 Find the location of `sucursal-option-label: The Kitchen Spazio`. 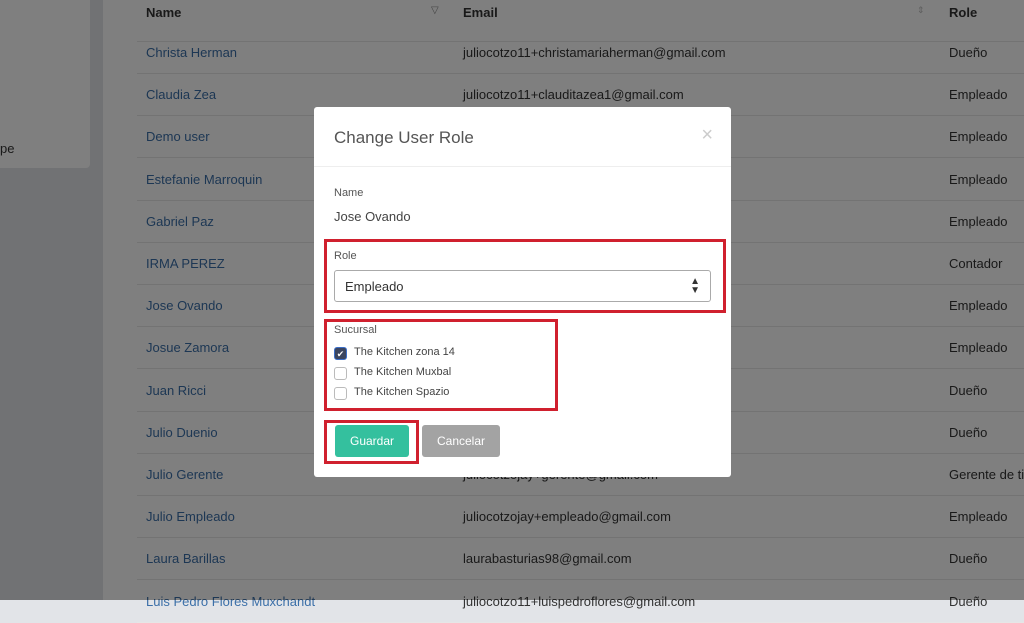

sucursal-option-label: The Kitchen Spazio is located at coordinates (402, 392).